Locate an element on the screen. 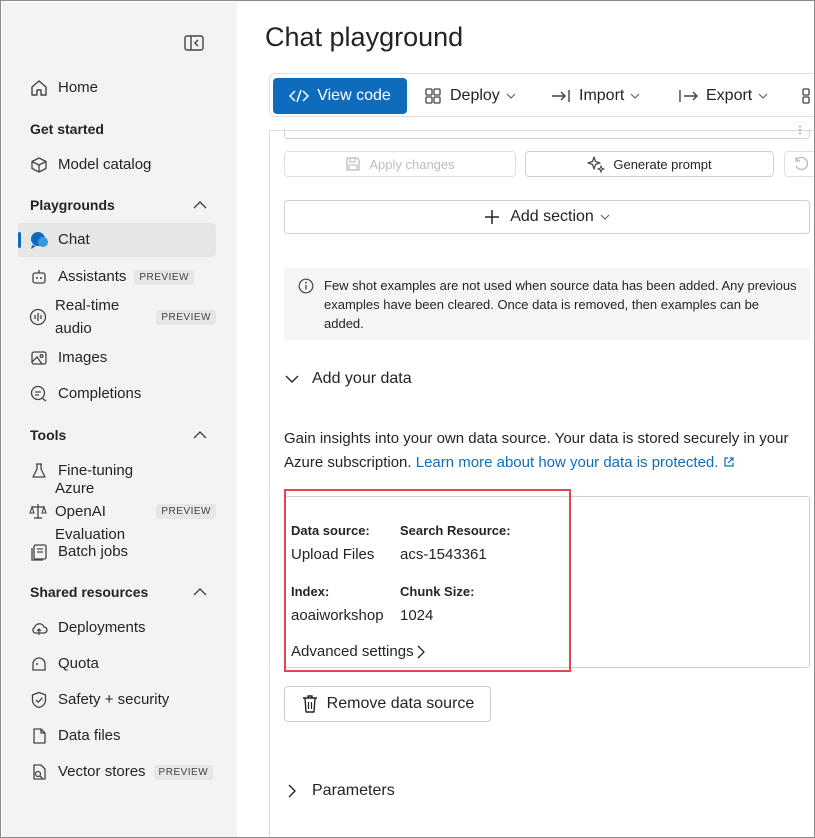 This screenshot has height=838, width=815. audio-icon is located at coordinates (37, 317).